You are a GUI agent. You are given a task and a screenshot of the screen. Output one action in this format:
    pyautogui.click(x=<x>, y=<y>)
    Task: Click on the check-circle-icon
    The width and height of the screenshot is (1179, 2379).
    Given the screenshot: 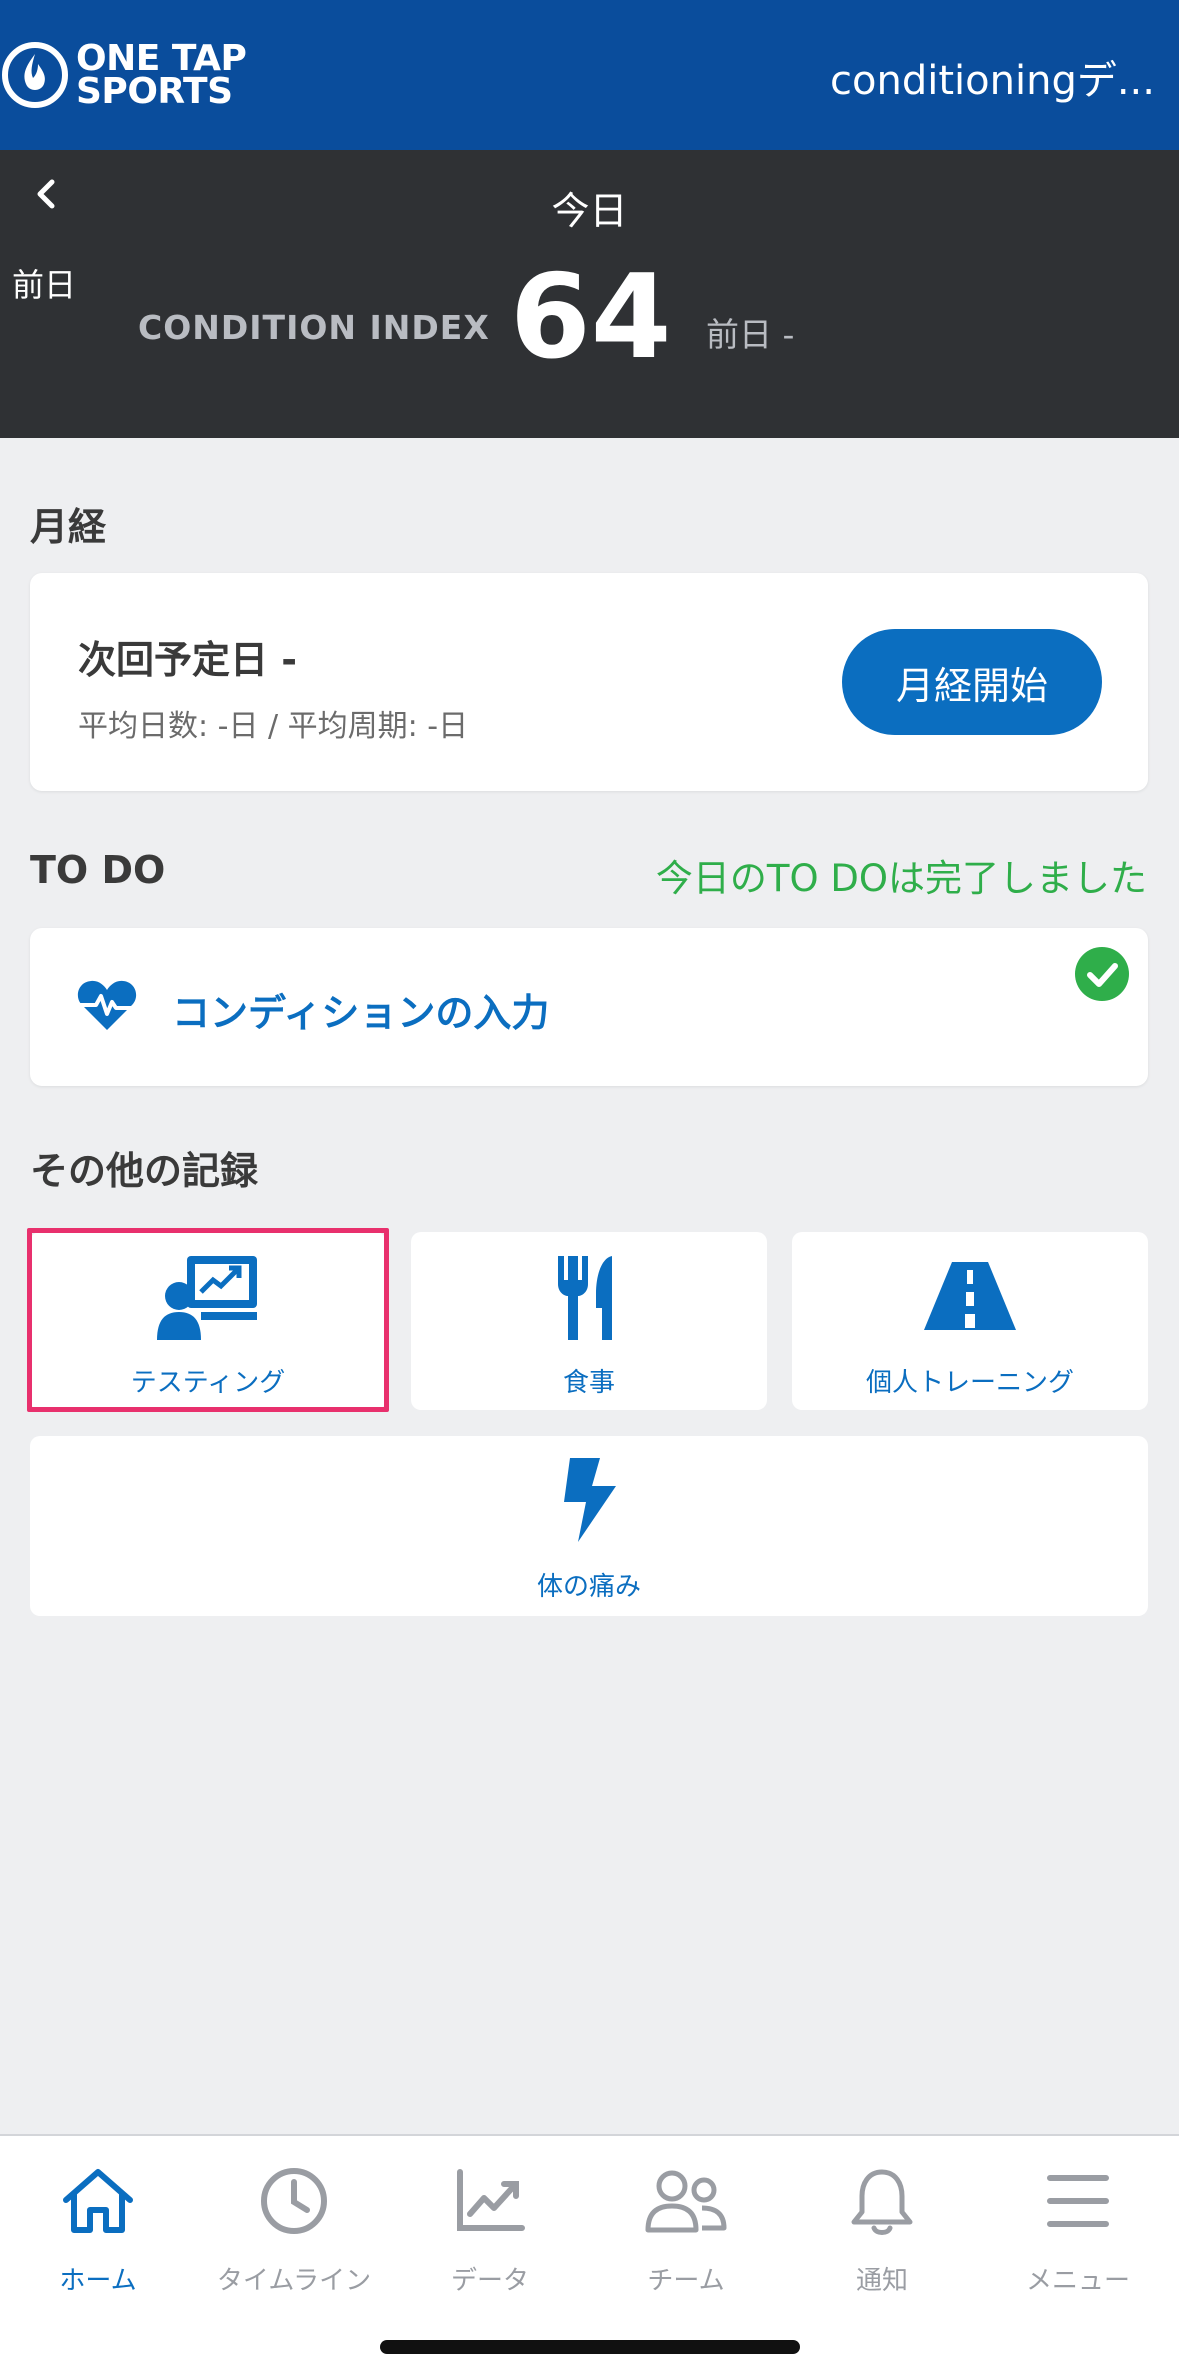 What is the action you would take?
    pyautogui.click(x=1102, y=974)
    